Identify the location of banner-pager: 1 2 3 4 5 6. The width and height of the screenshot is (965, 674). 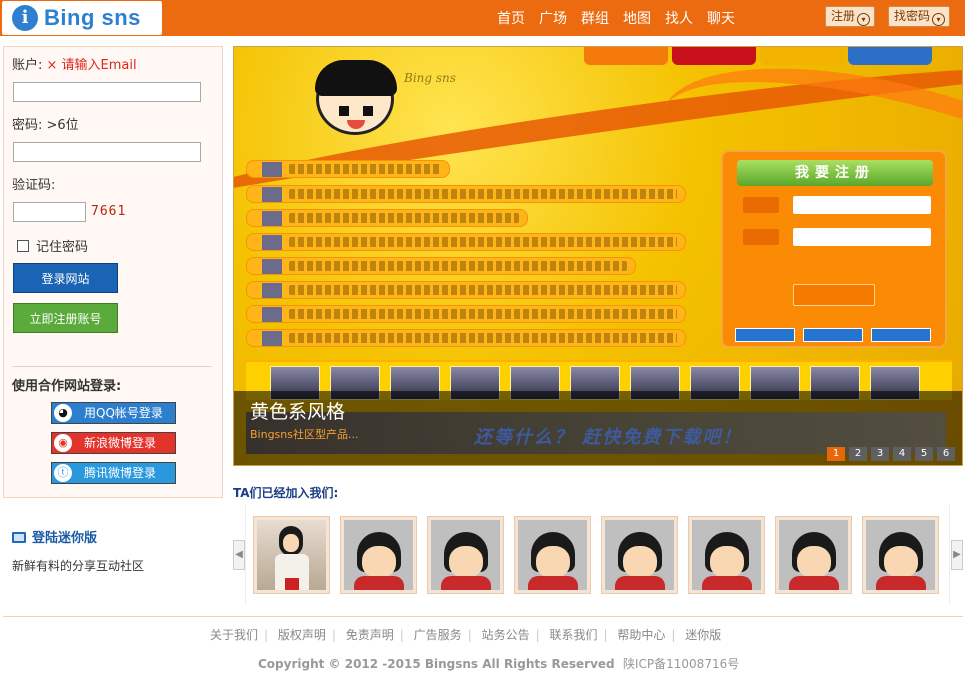
(891, 454).